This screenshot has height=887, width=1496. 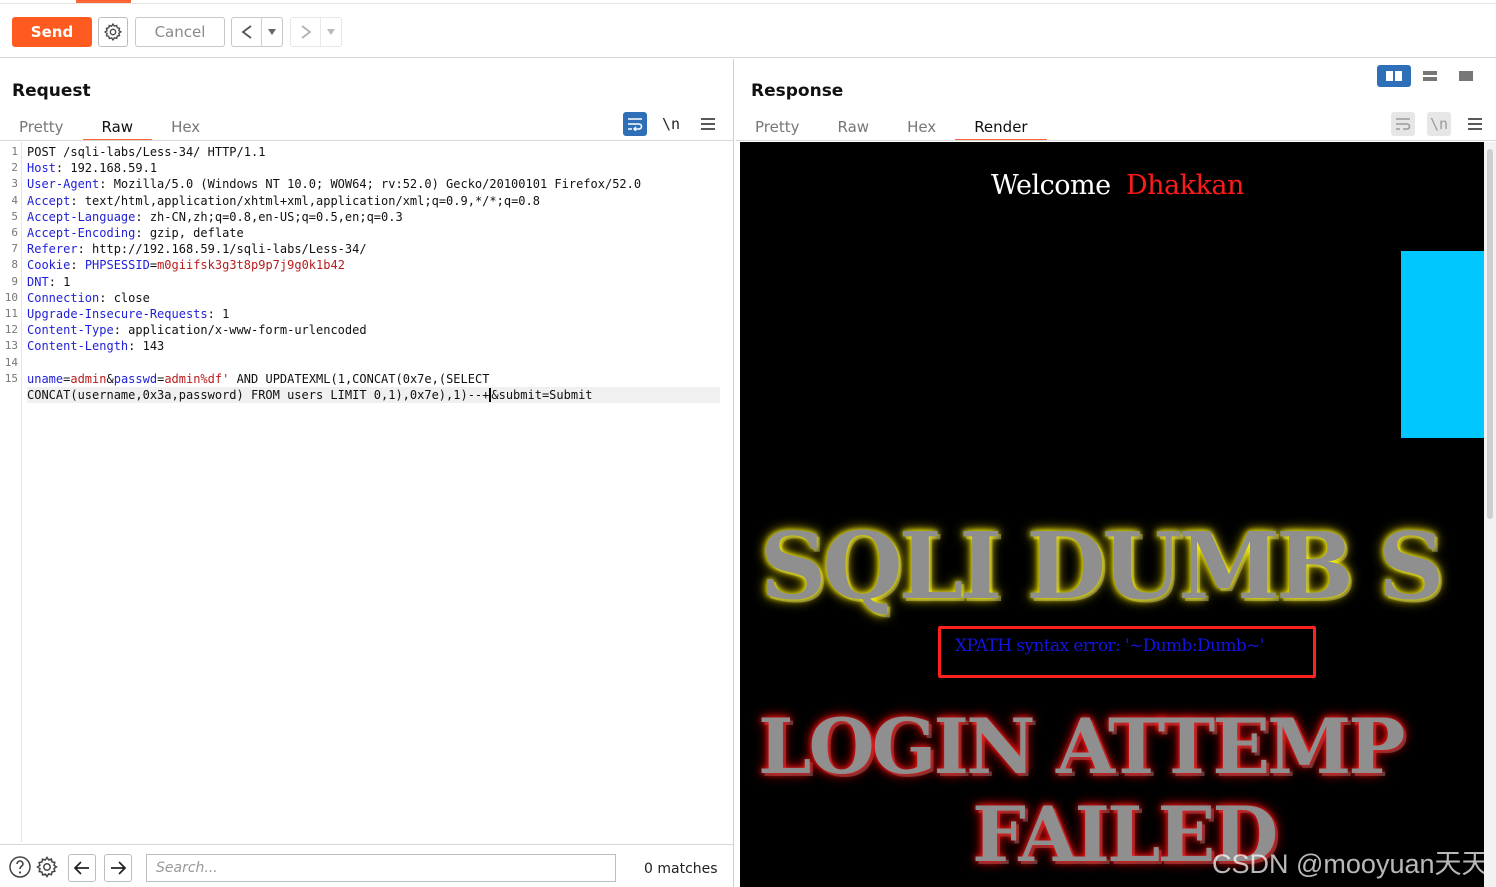 What do you see at coordinates (1081, 746) in the screenshot?
I see `login-attempt-banner: LOGIN ATTEMP` at bounding box center [1081, 746].